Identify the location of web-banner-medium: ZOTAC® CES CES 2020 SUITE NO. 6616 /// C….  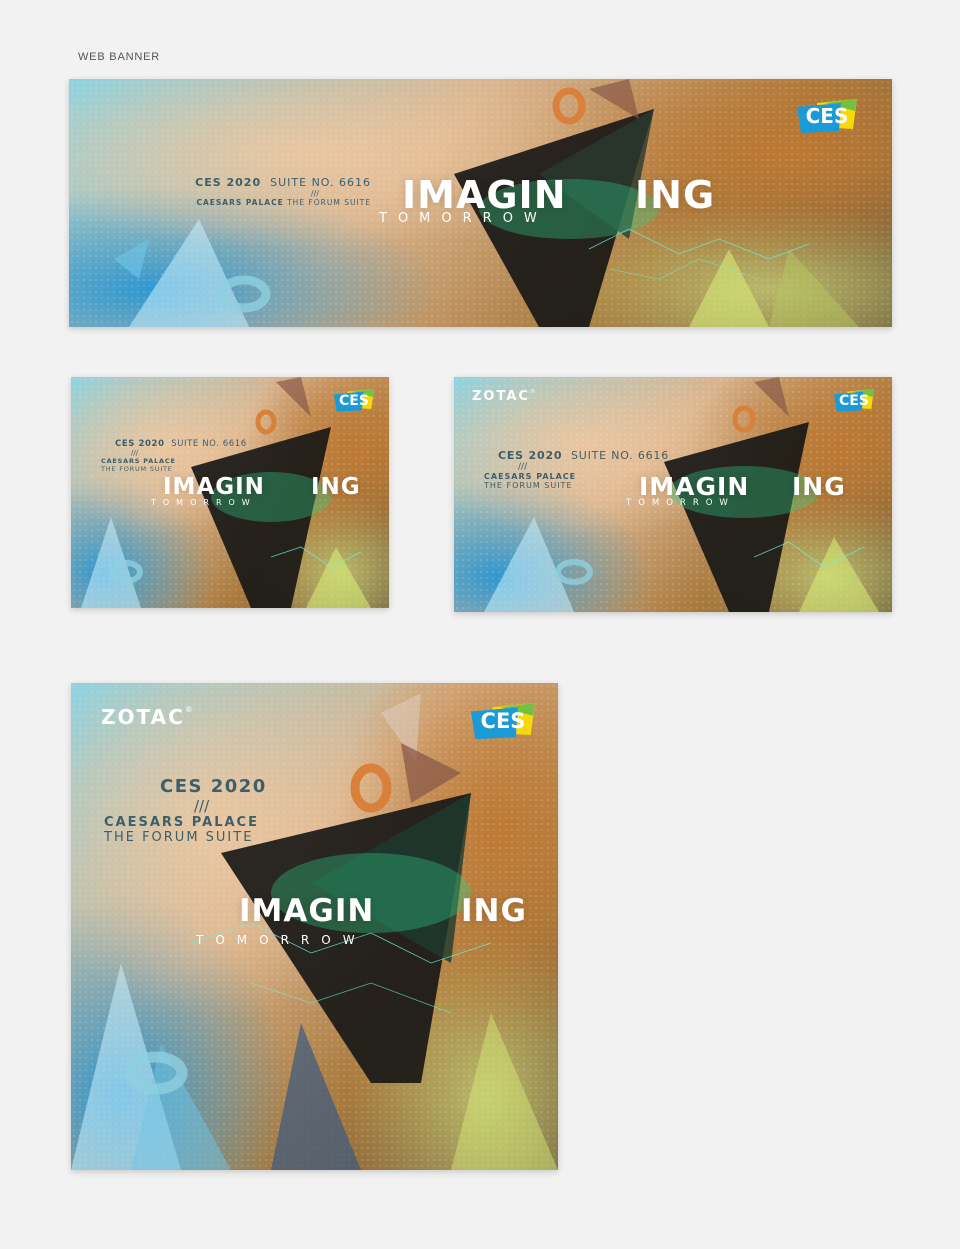
(673, 494).